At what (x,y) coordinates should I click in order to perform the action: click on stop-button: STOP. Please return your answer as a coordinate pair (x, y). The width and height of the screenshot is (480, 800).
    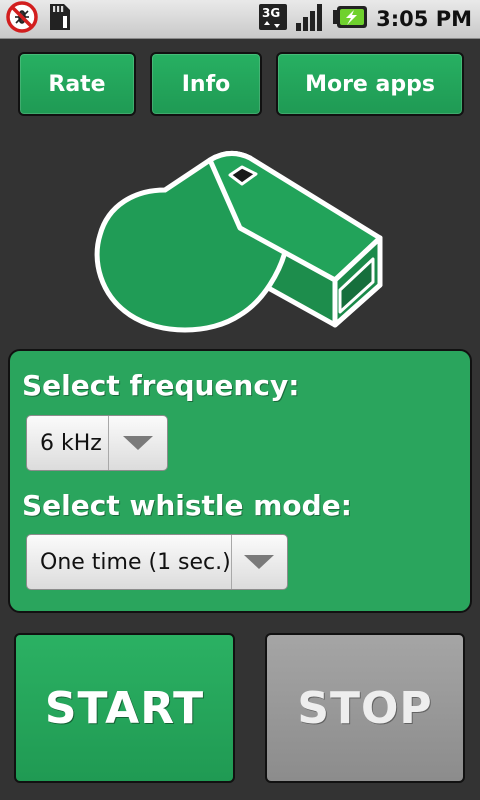
    Looking at the image, I should click on (365, 708).